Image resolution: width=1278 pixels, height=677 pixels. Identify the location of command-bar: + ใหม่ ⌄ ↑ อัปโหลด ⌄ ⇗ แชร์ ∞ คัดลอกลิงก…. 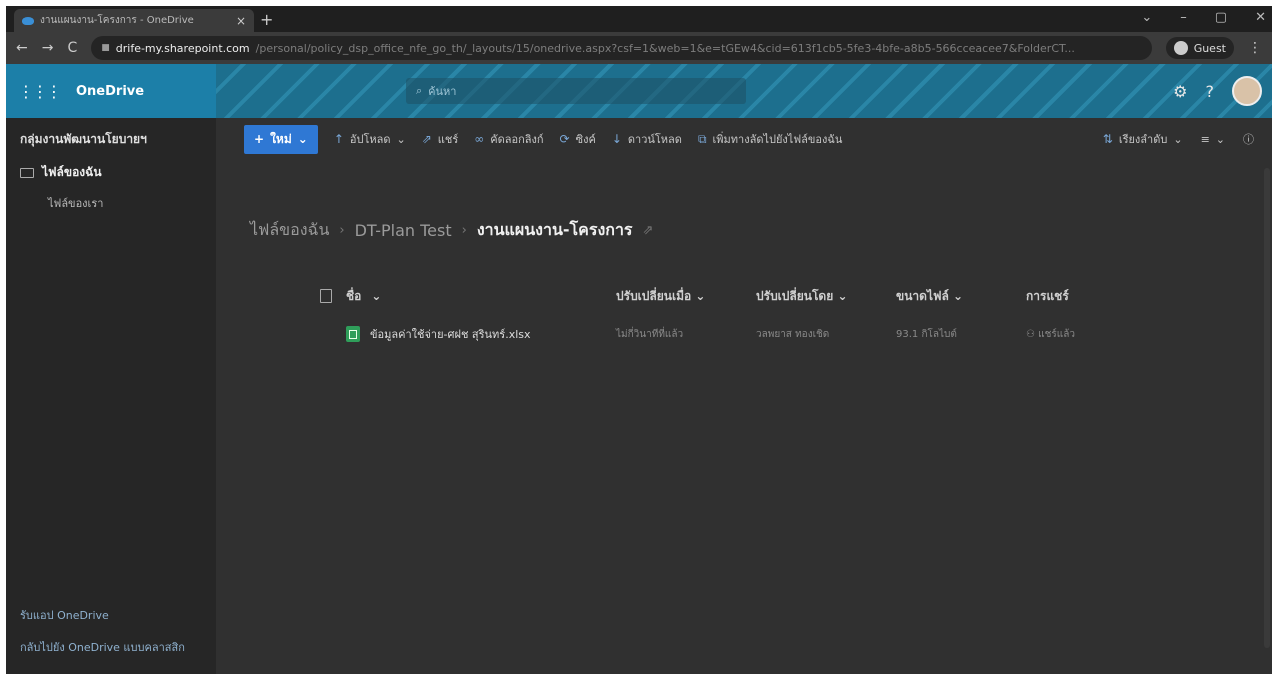
(744, 139).